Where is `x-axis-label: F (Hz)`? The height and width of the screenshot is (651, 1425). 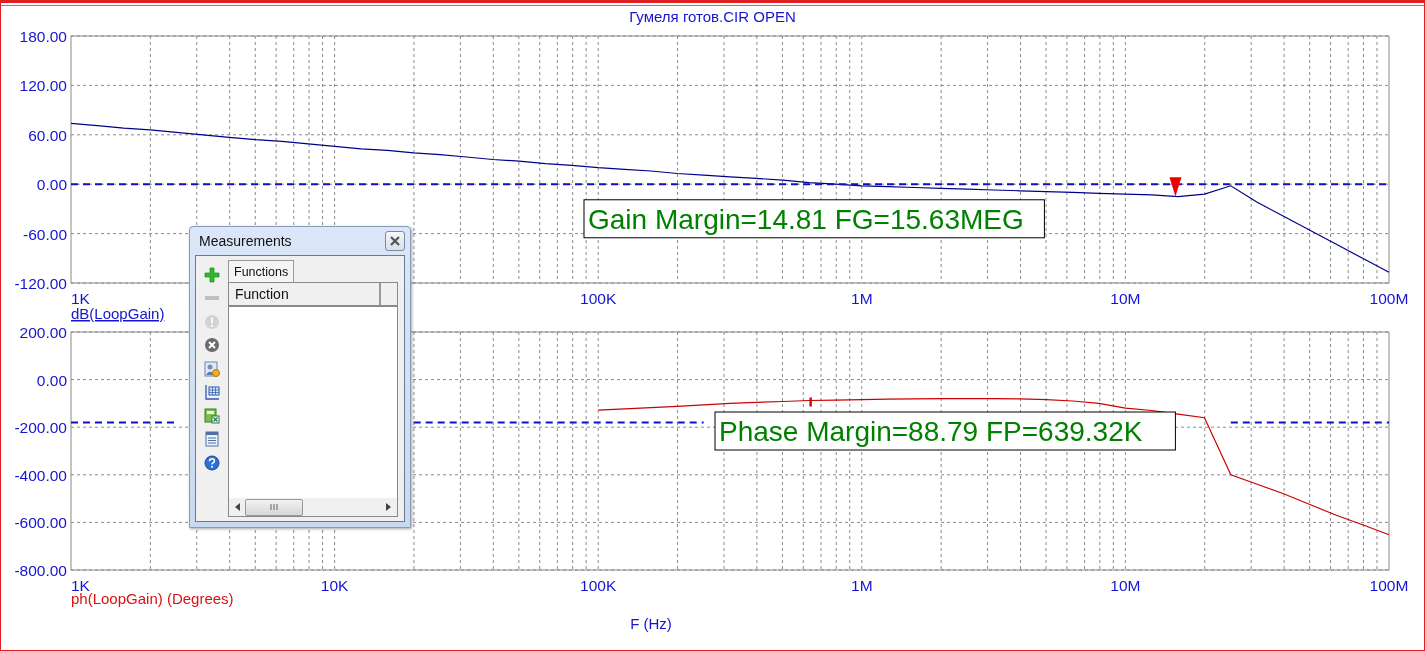
x-axis-label: F (Hz) is located at coordinates (651, 623).